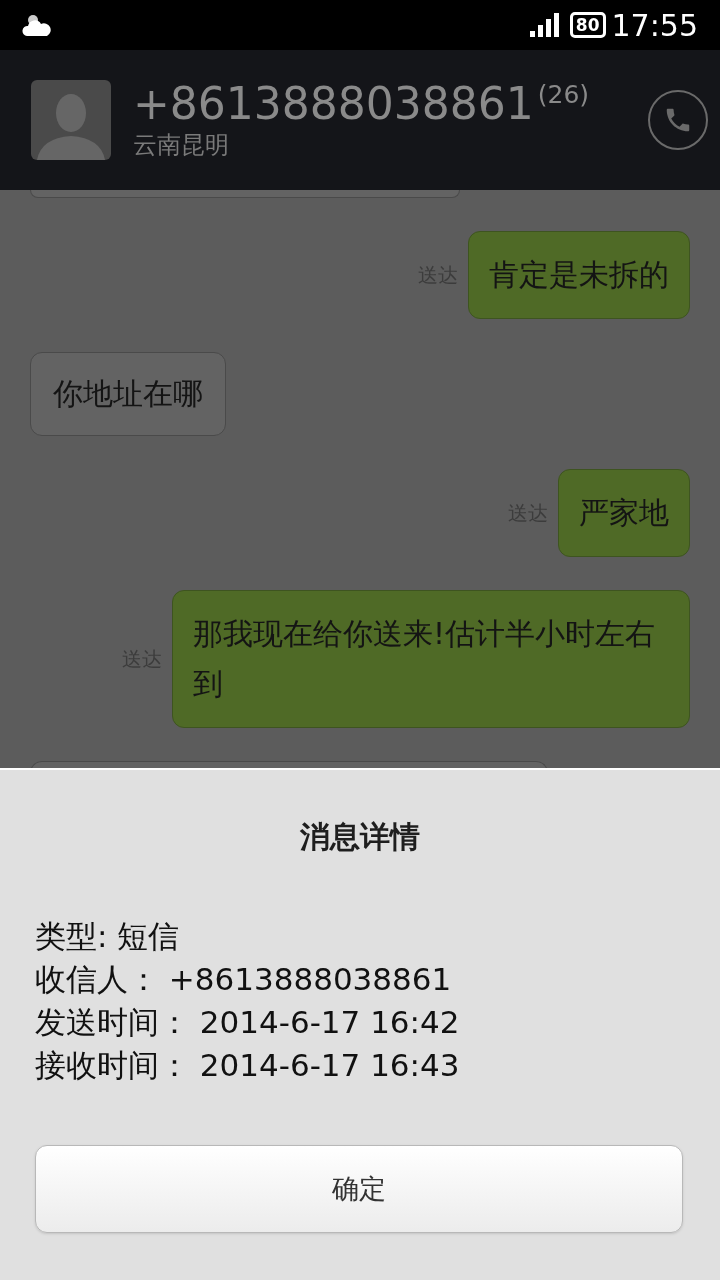 Image resolution: width=720 pixels, height=1280 pixels. Describe the element at coordinates (544, 25) in the screenshot. I see `signal-icon` at that location.